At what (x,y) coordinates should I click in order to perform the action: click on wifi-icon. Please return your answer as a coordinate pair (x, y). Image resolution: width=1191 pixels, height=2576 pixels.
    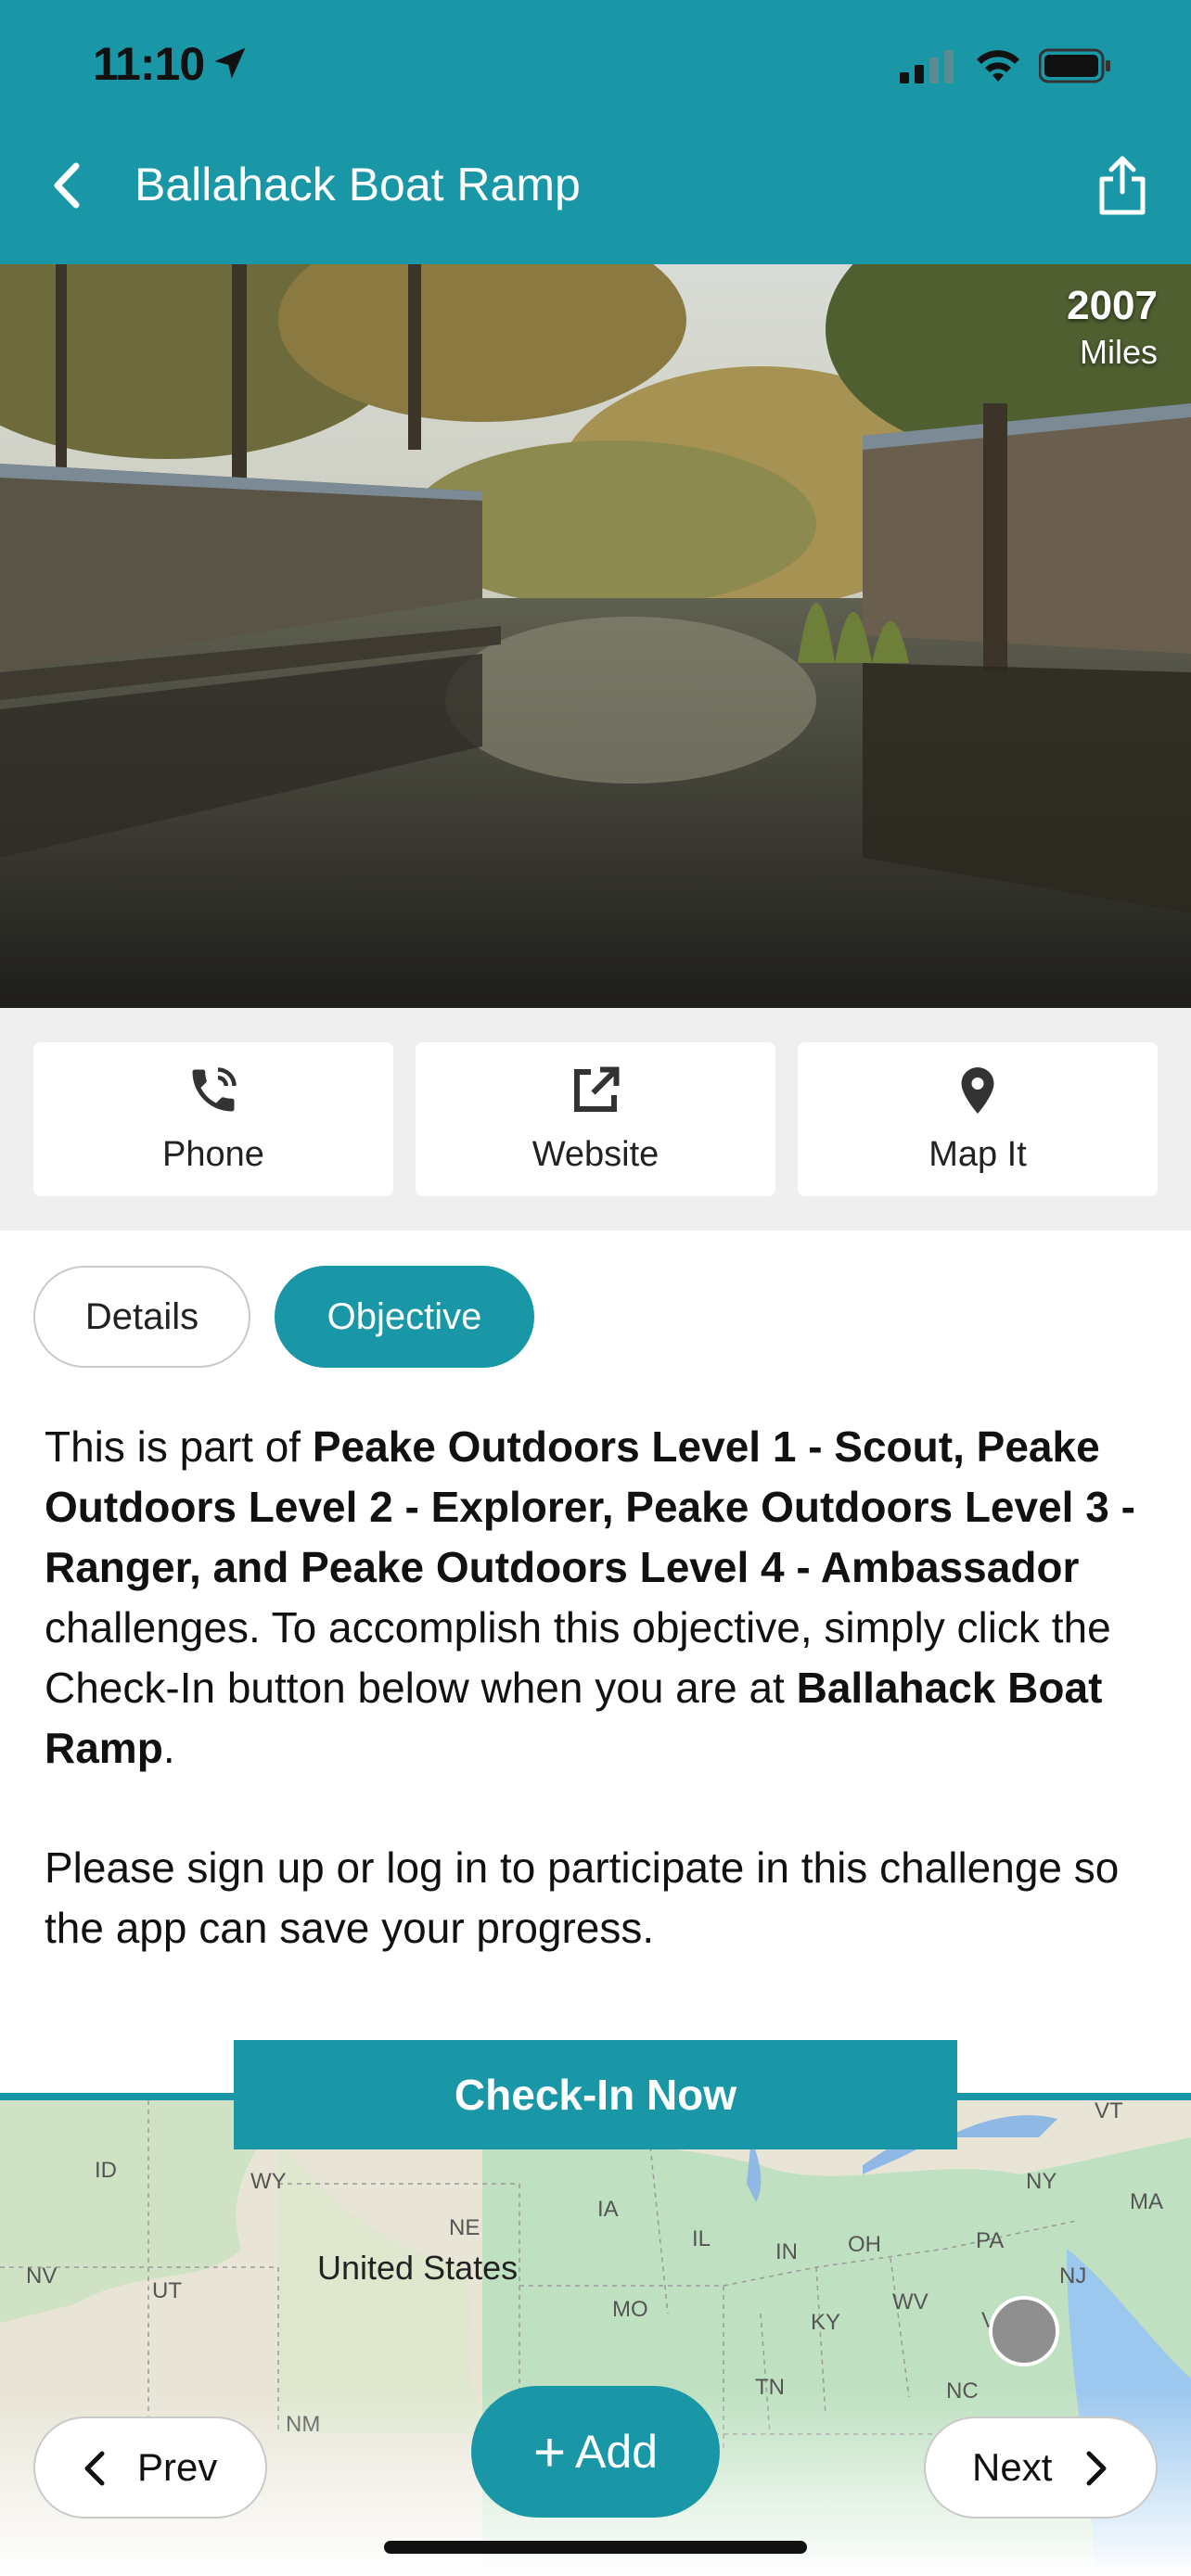
    Looking at the image, I should click on (998, 66).